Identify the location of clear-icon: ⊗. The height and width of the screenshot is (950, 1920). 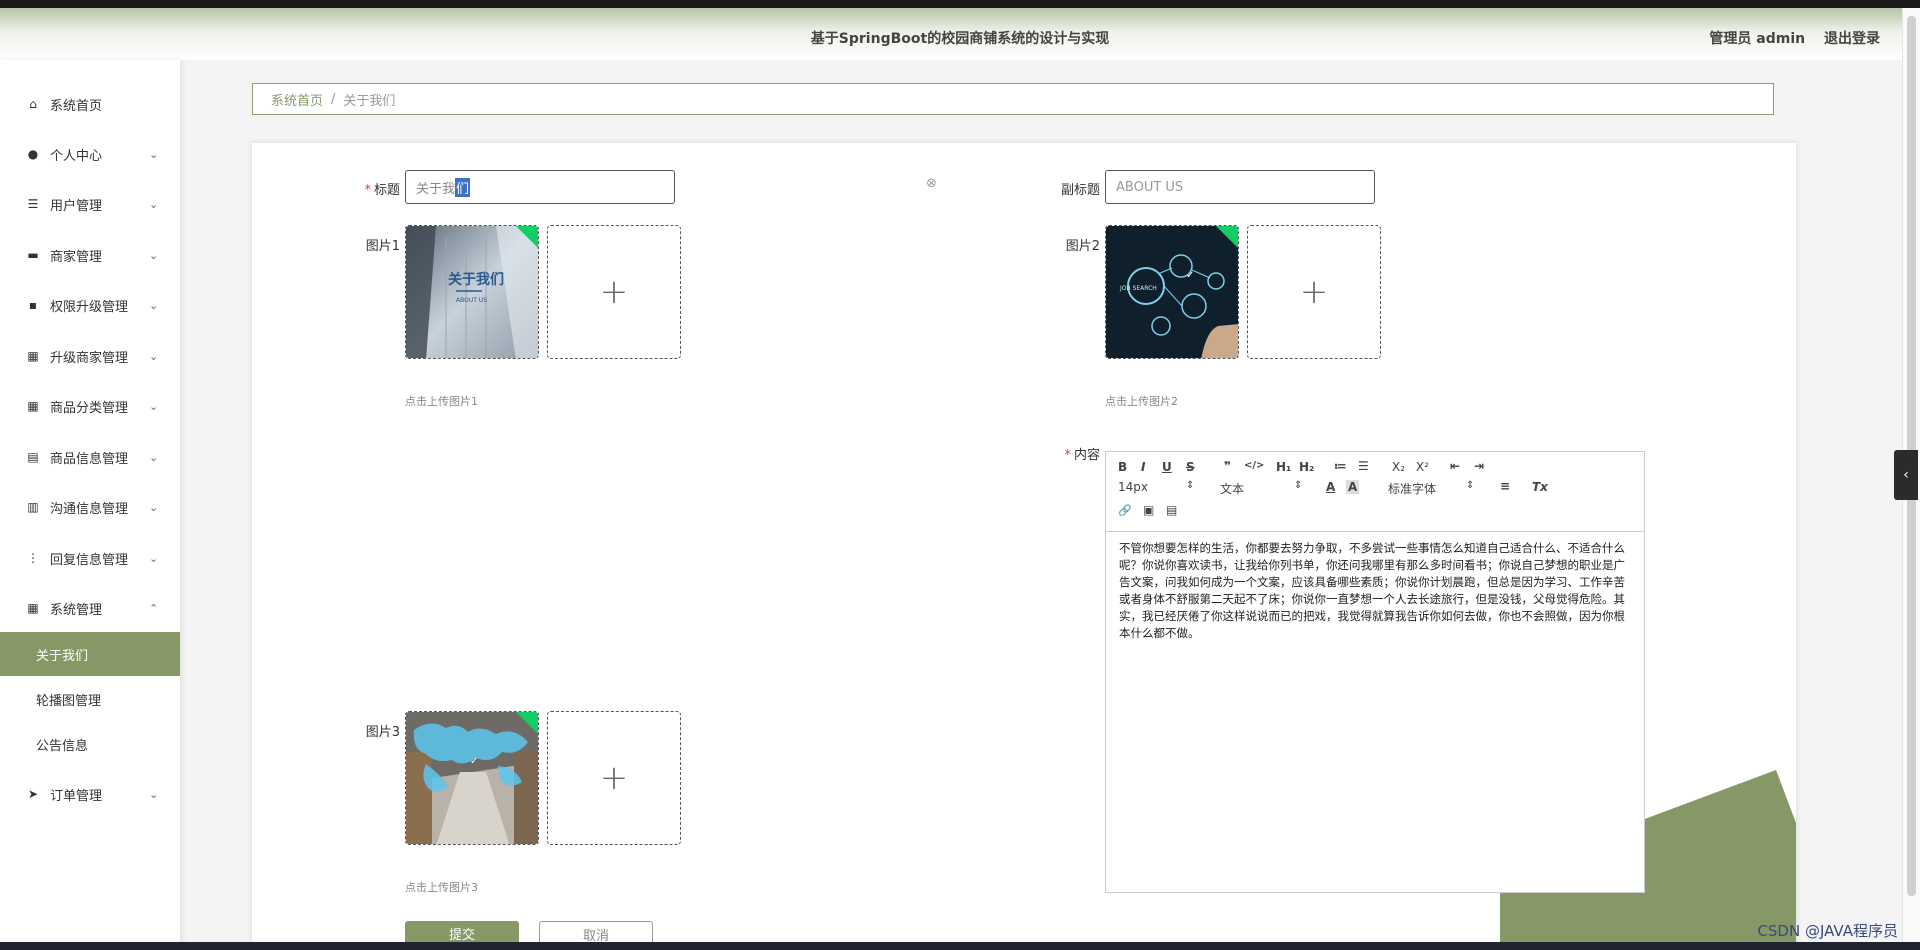
(931, 183).